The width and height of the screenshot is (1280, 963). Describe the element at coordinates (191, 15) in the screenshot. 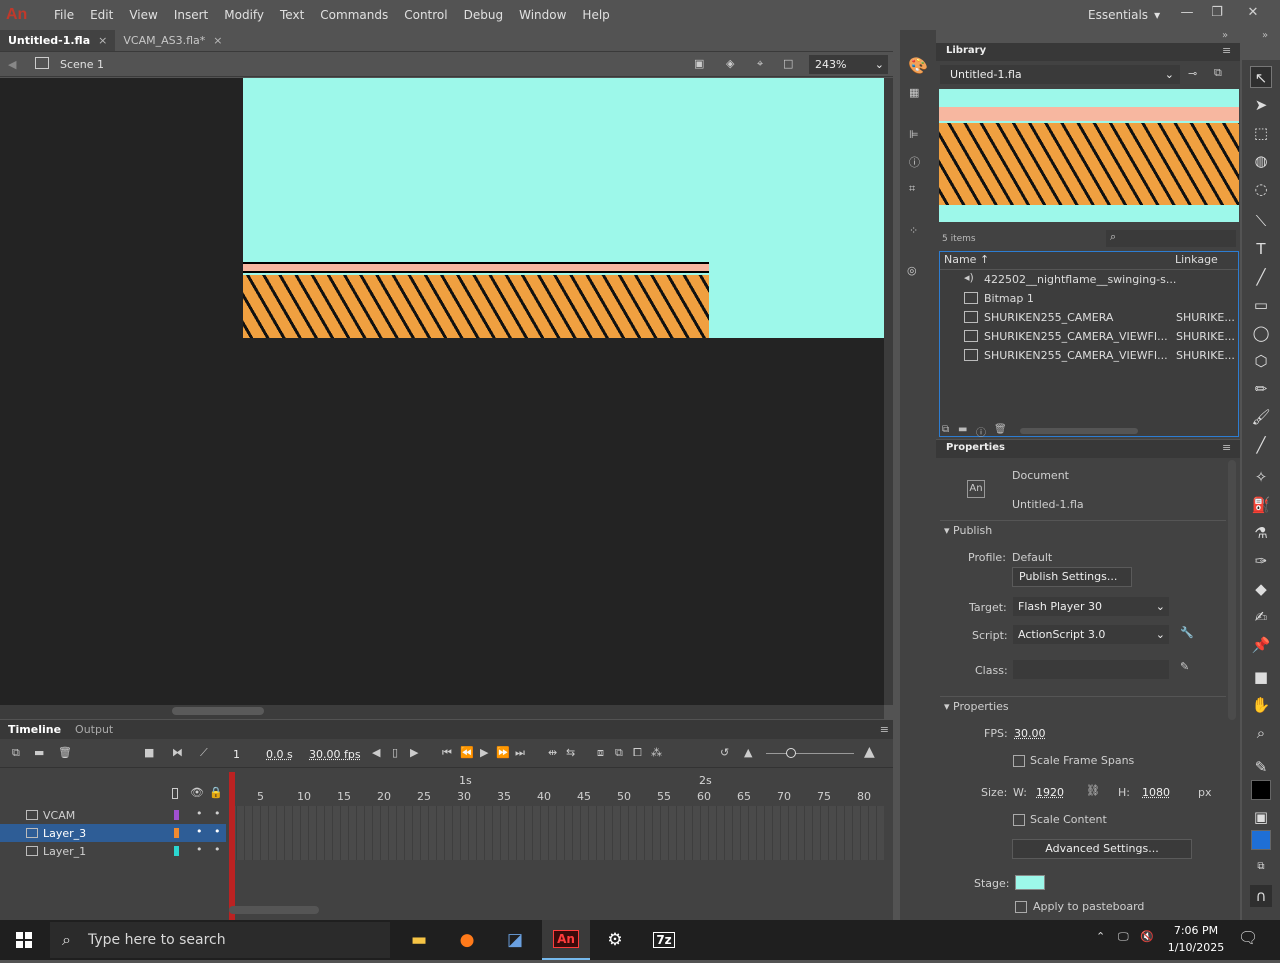

I see `menu-insert: Insert` at that location.